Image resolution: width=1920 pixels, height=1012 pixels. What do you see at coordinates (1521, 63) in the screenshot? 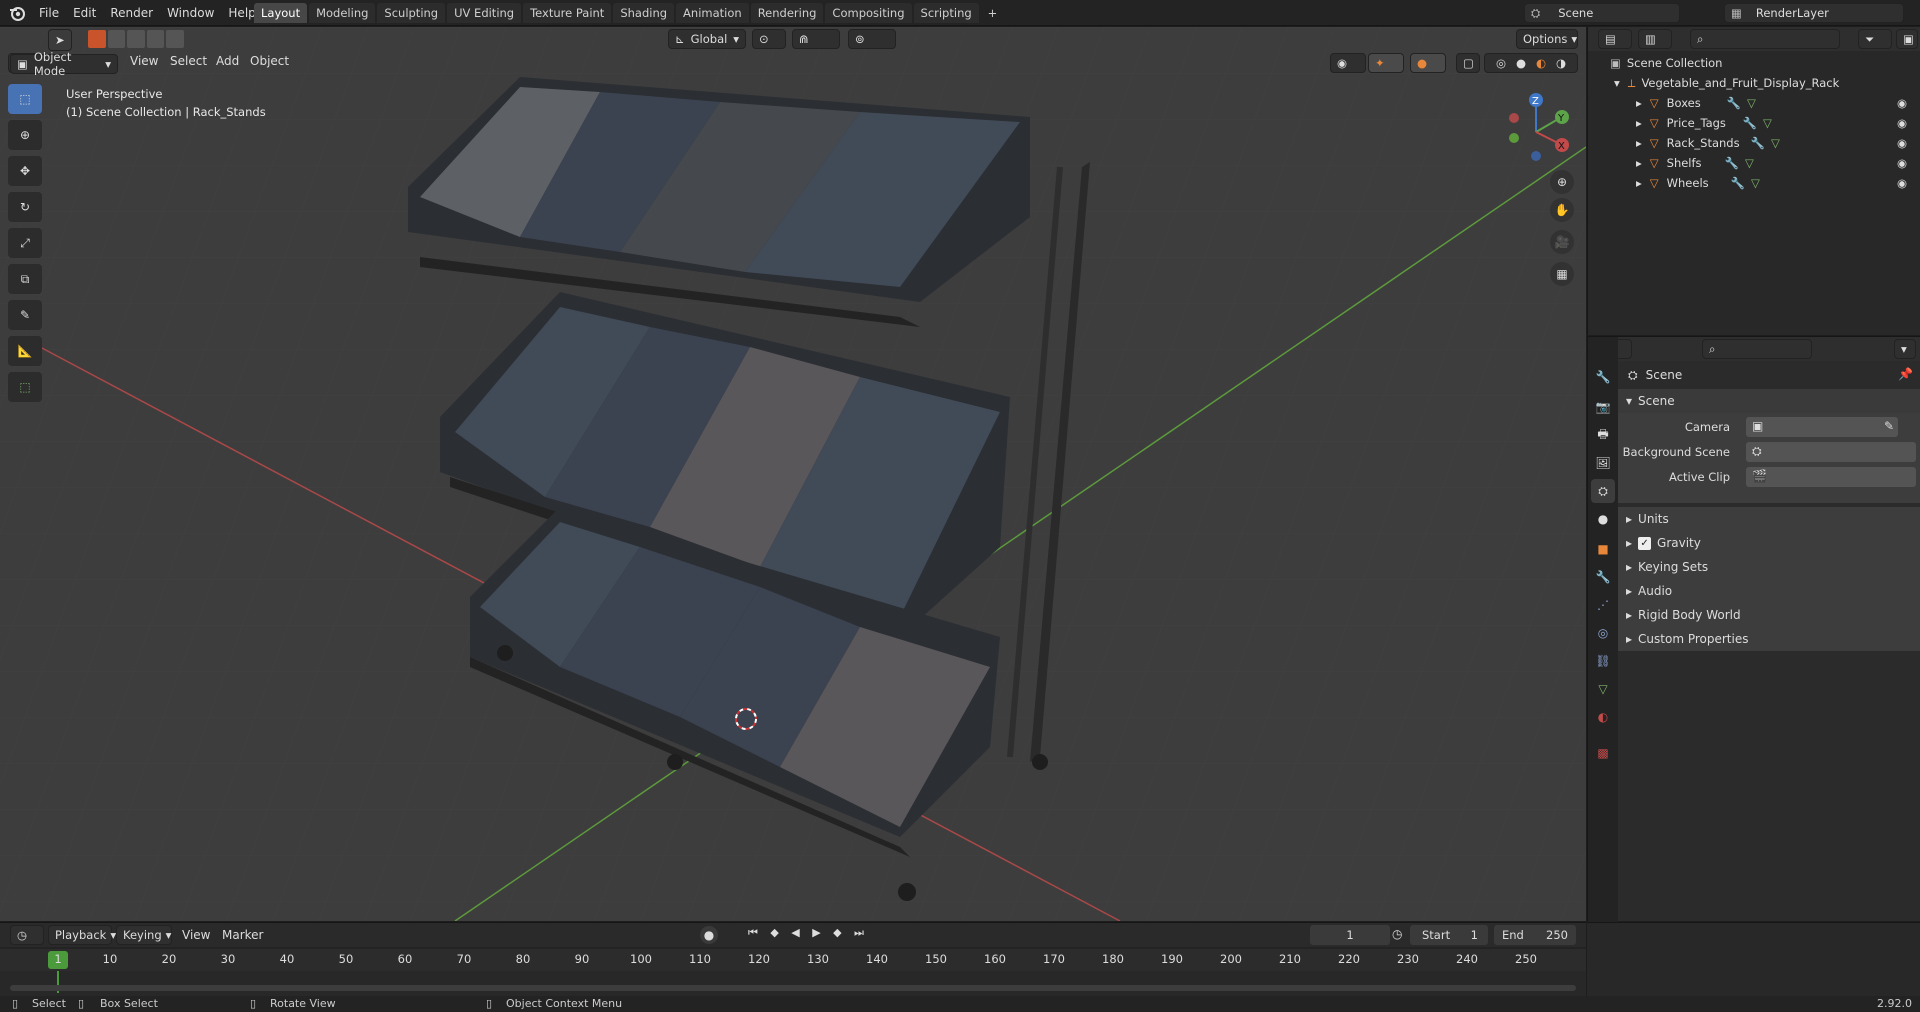
I see `solid-shading-icon: ●` at bounding box center [1521, 63].